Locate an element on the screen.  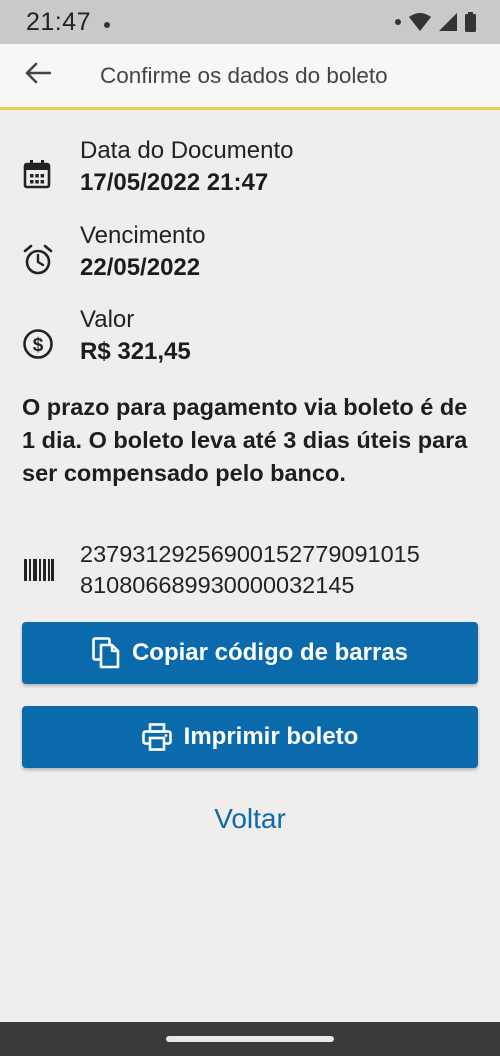
home-handle is located at coordinates (250, 1039).